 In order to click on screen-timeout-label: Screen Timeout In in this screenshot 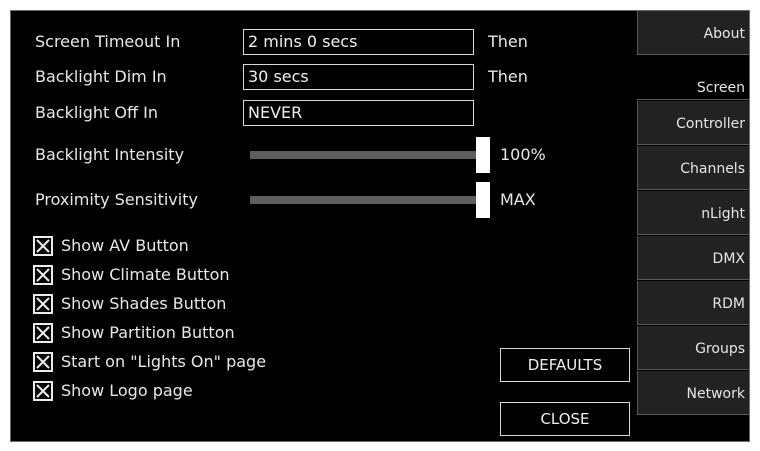, I will do `click(108, 41)`.